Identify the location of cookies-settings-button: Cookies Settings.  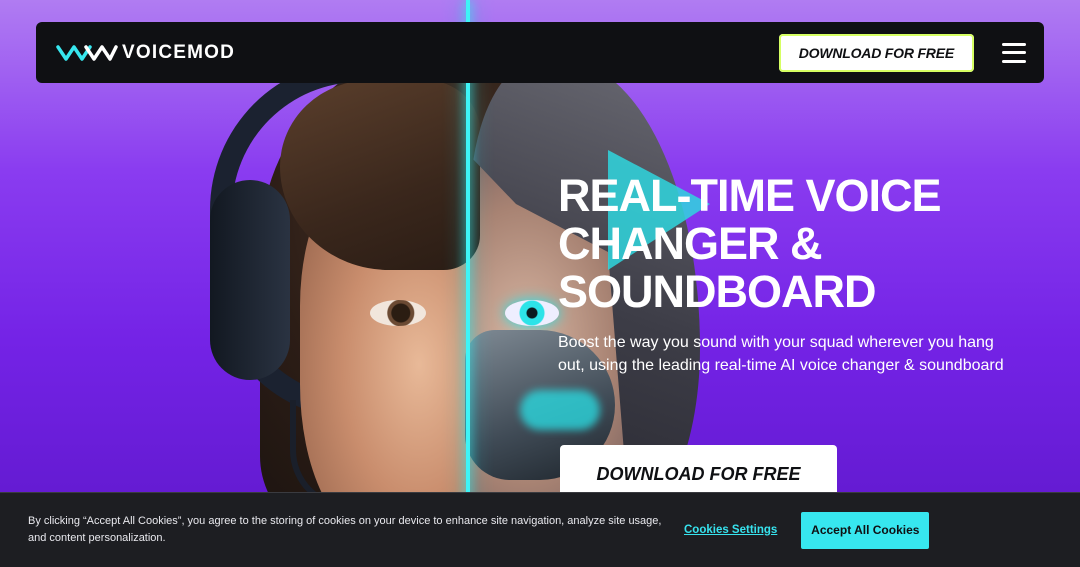
(730, 530).